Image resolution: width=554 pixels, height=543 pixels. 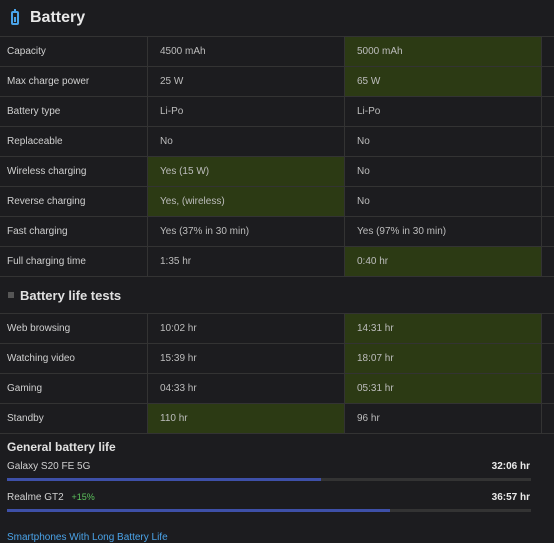 What do you see at coordinates (35, 497) in the screenshot?
I see `device-name: Realme GT2` at bounding box center [35, 497].